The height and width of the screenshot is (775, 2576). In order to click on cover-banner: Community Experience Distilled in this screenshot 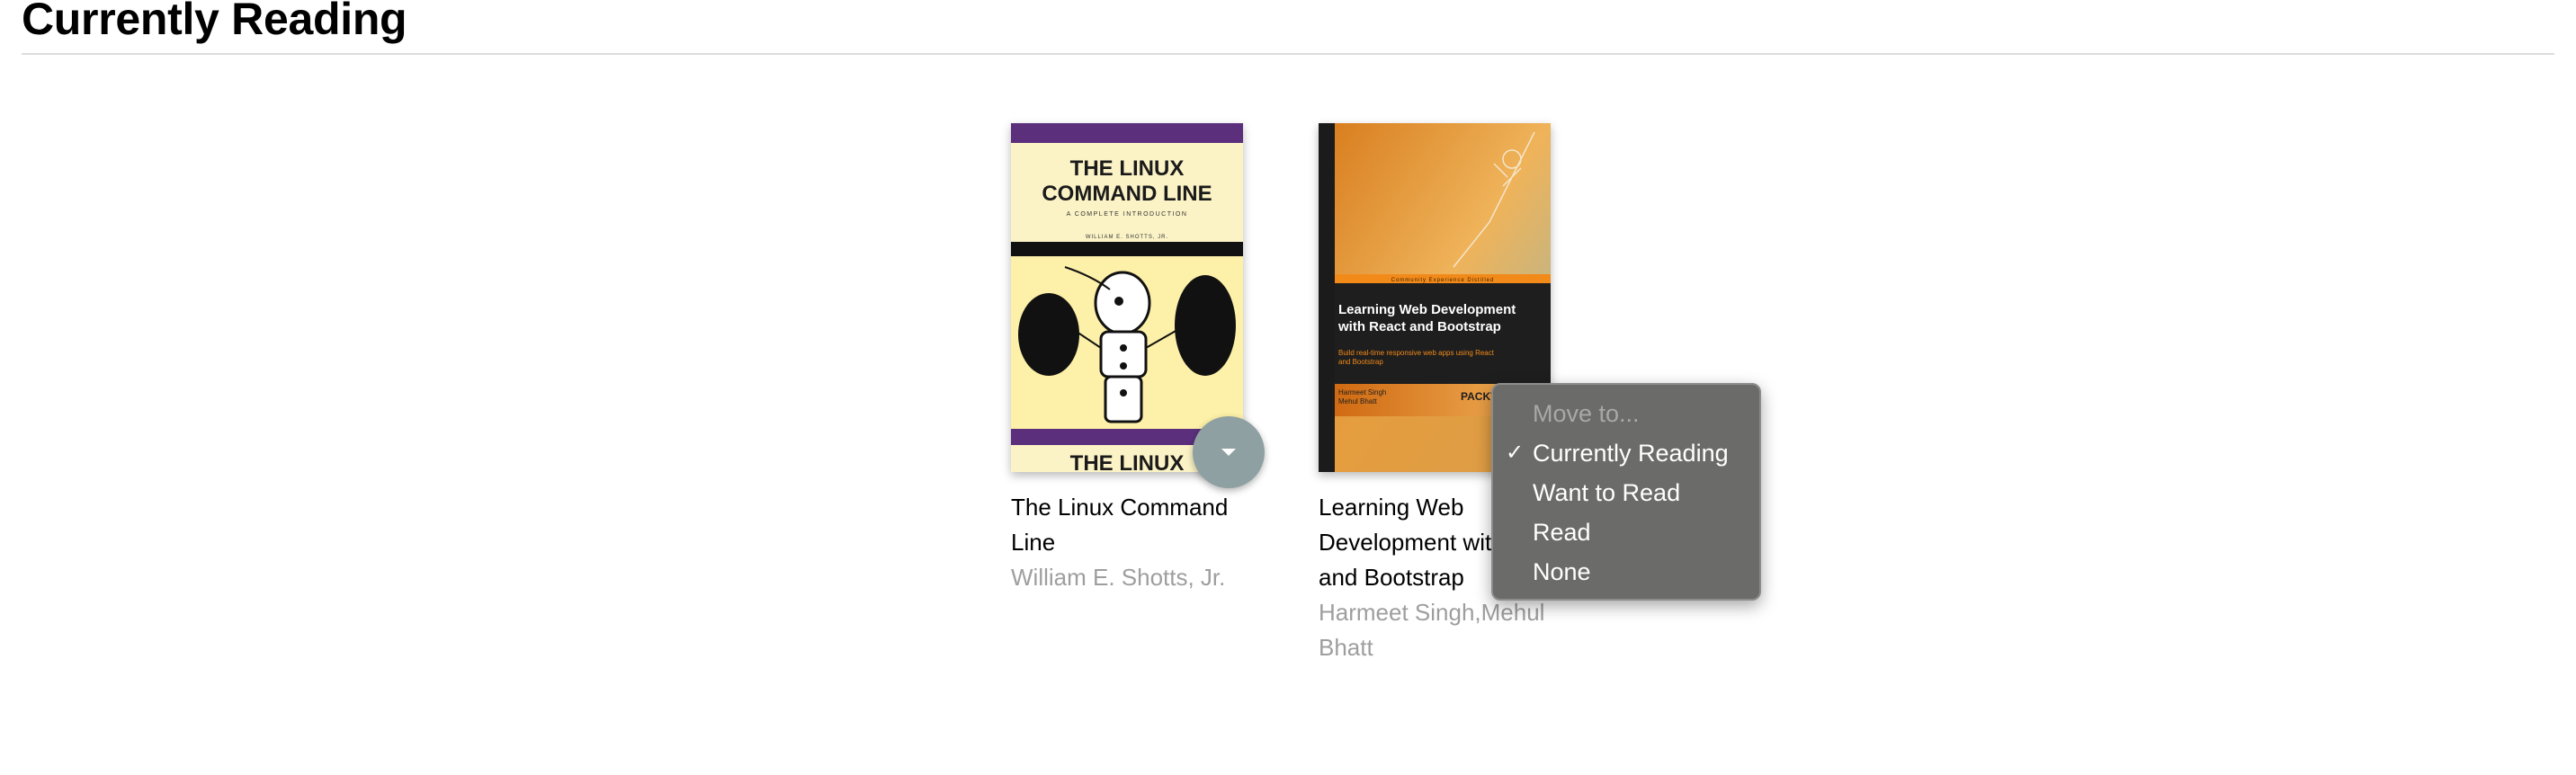, I will do `click(1443, 280)`.